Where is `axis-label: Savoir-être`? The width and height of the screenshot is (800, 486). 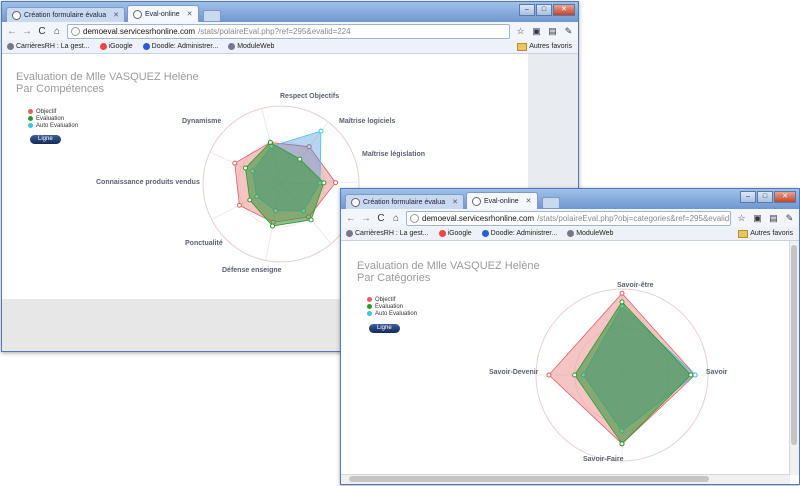 axis-label: Savoir-être is located at coordinates (635, 285).